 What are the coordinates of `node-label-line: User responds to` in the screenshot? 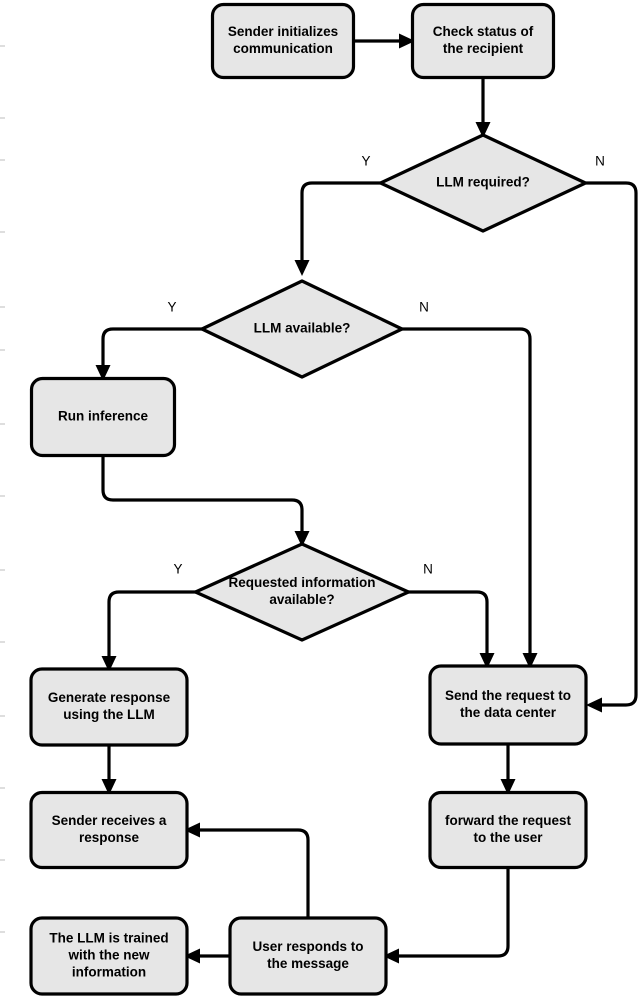 It's located at (307, 946).